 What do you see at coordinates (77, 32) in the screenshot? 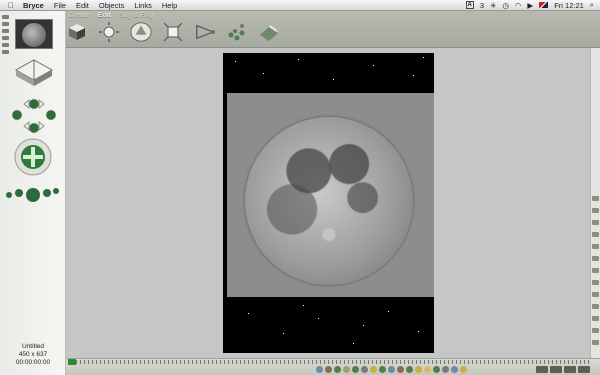
I see `cube-tool-icon` at bounding box center [77, 32].